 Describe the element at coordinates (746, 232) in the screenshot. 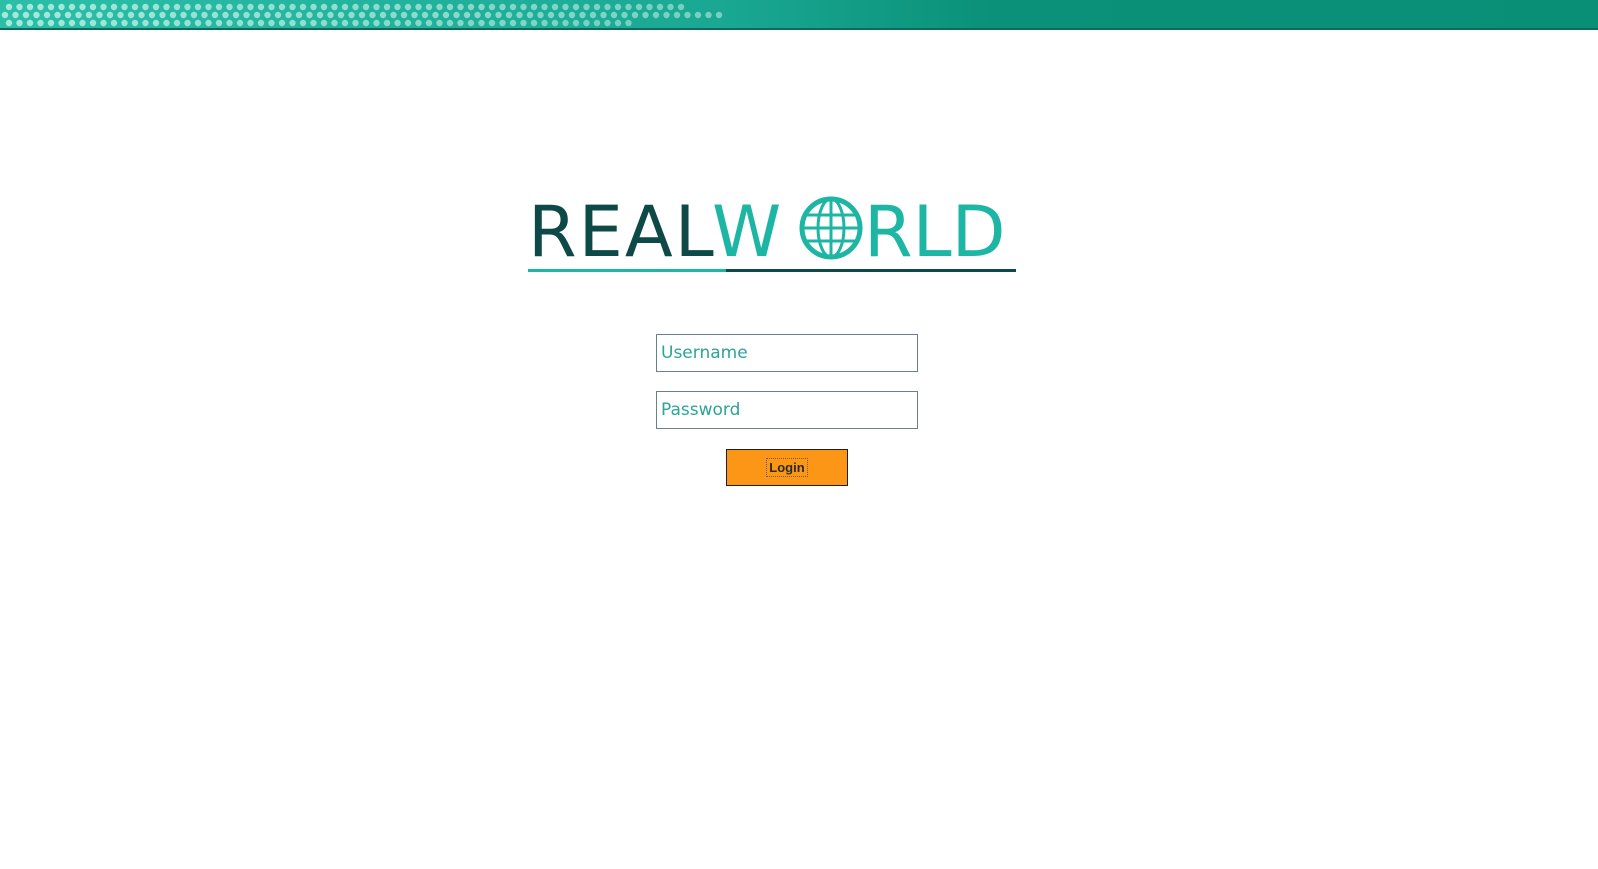

I see `logo-text-w: W` at that location.